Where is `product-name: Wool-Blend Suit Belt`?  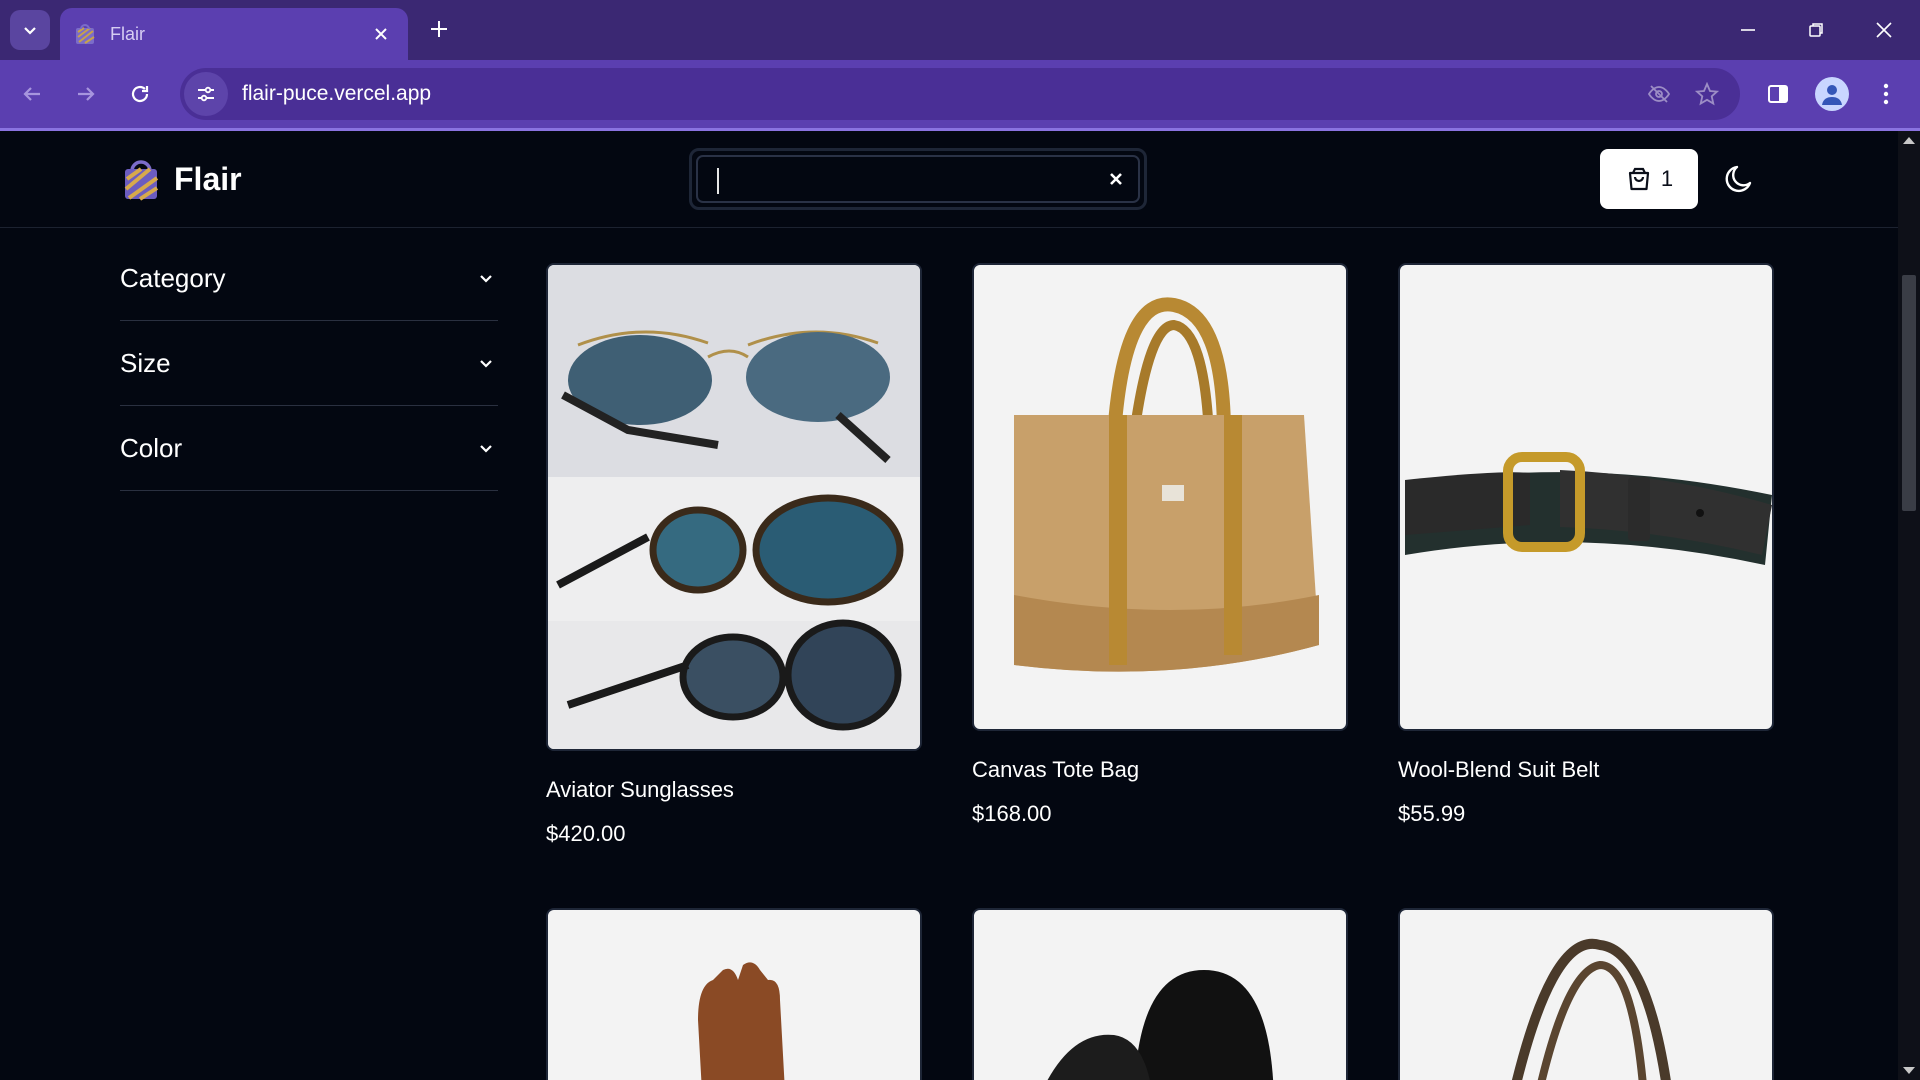 product-name: Wool-Blend Suit Belt is located at coordinates (1586, 770).